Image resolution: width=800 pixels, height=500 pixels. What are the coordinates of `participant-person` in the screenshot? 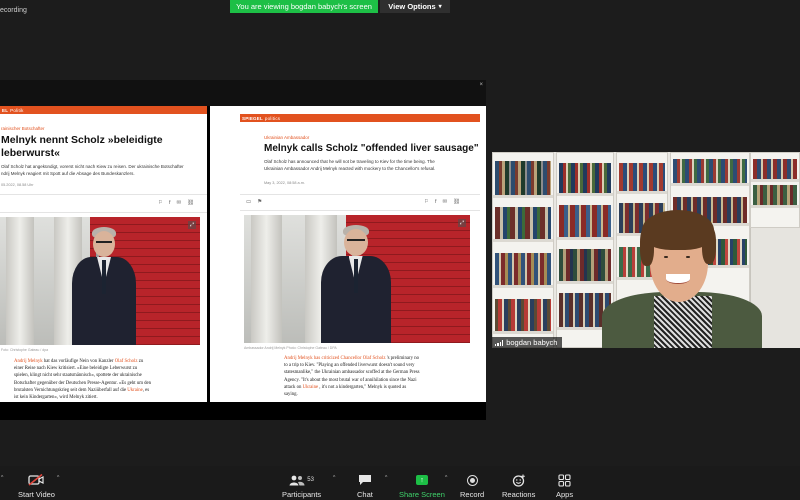 It's located at (682, 278).